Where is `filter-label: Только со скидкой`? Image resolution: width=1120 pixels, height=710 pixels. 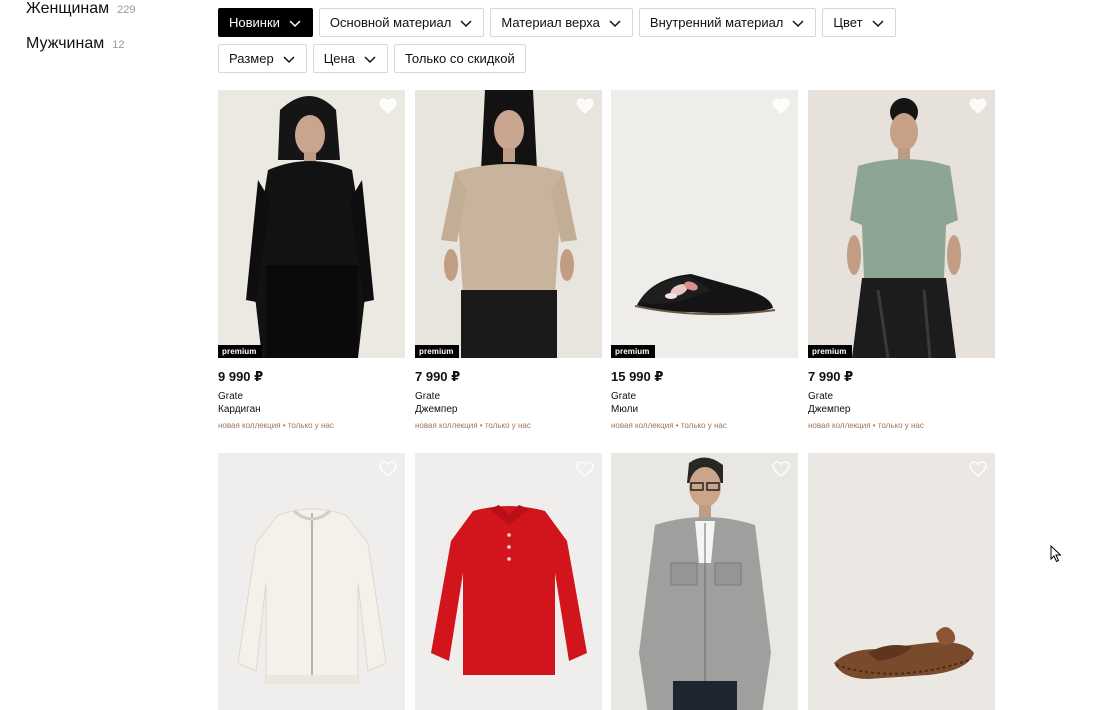
filter-label: Только со скидкой is located at coordinates (459, 58).